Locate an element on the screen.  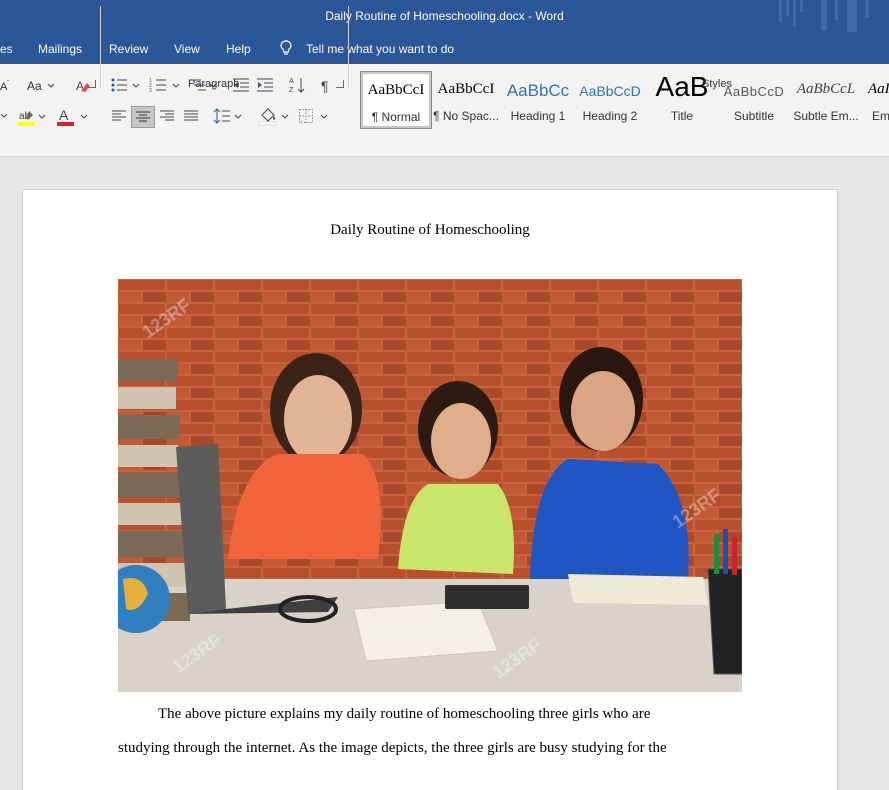
sort-icon: A Z is located at coordinates (297, 85).